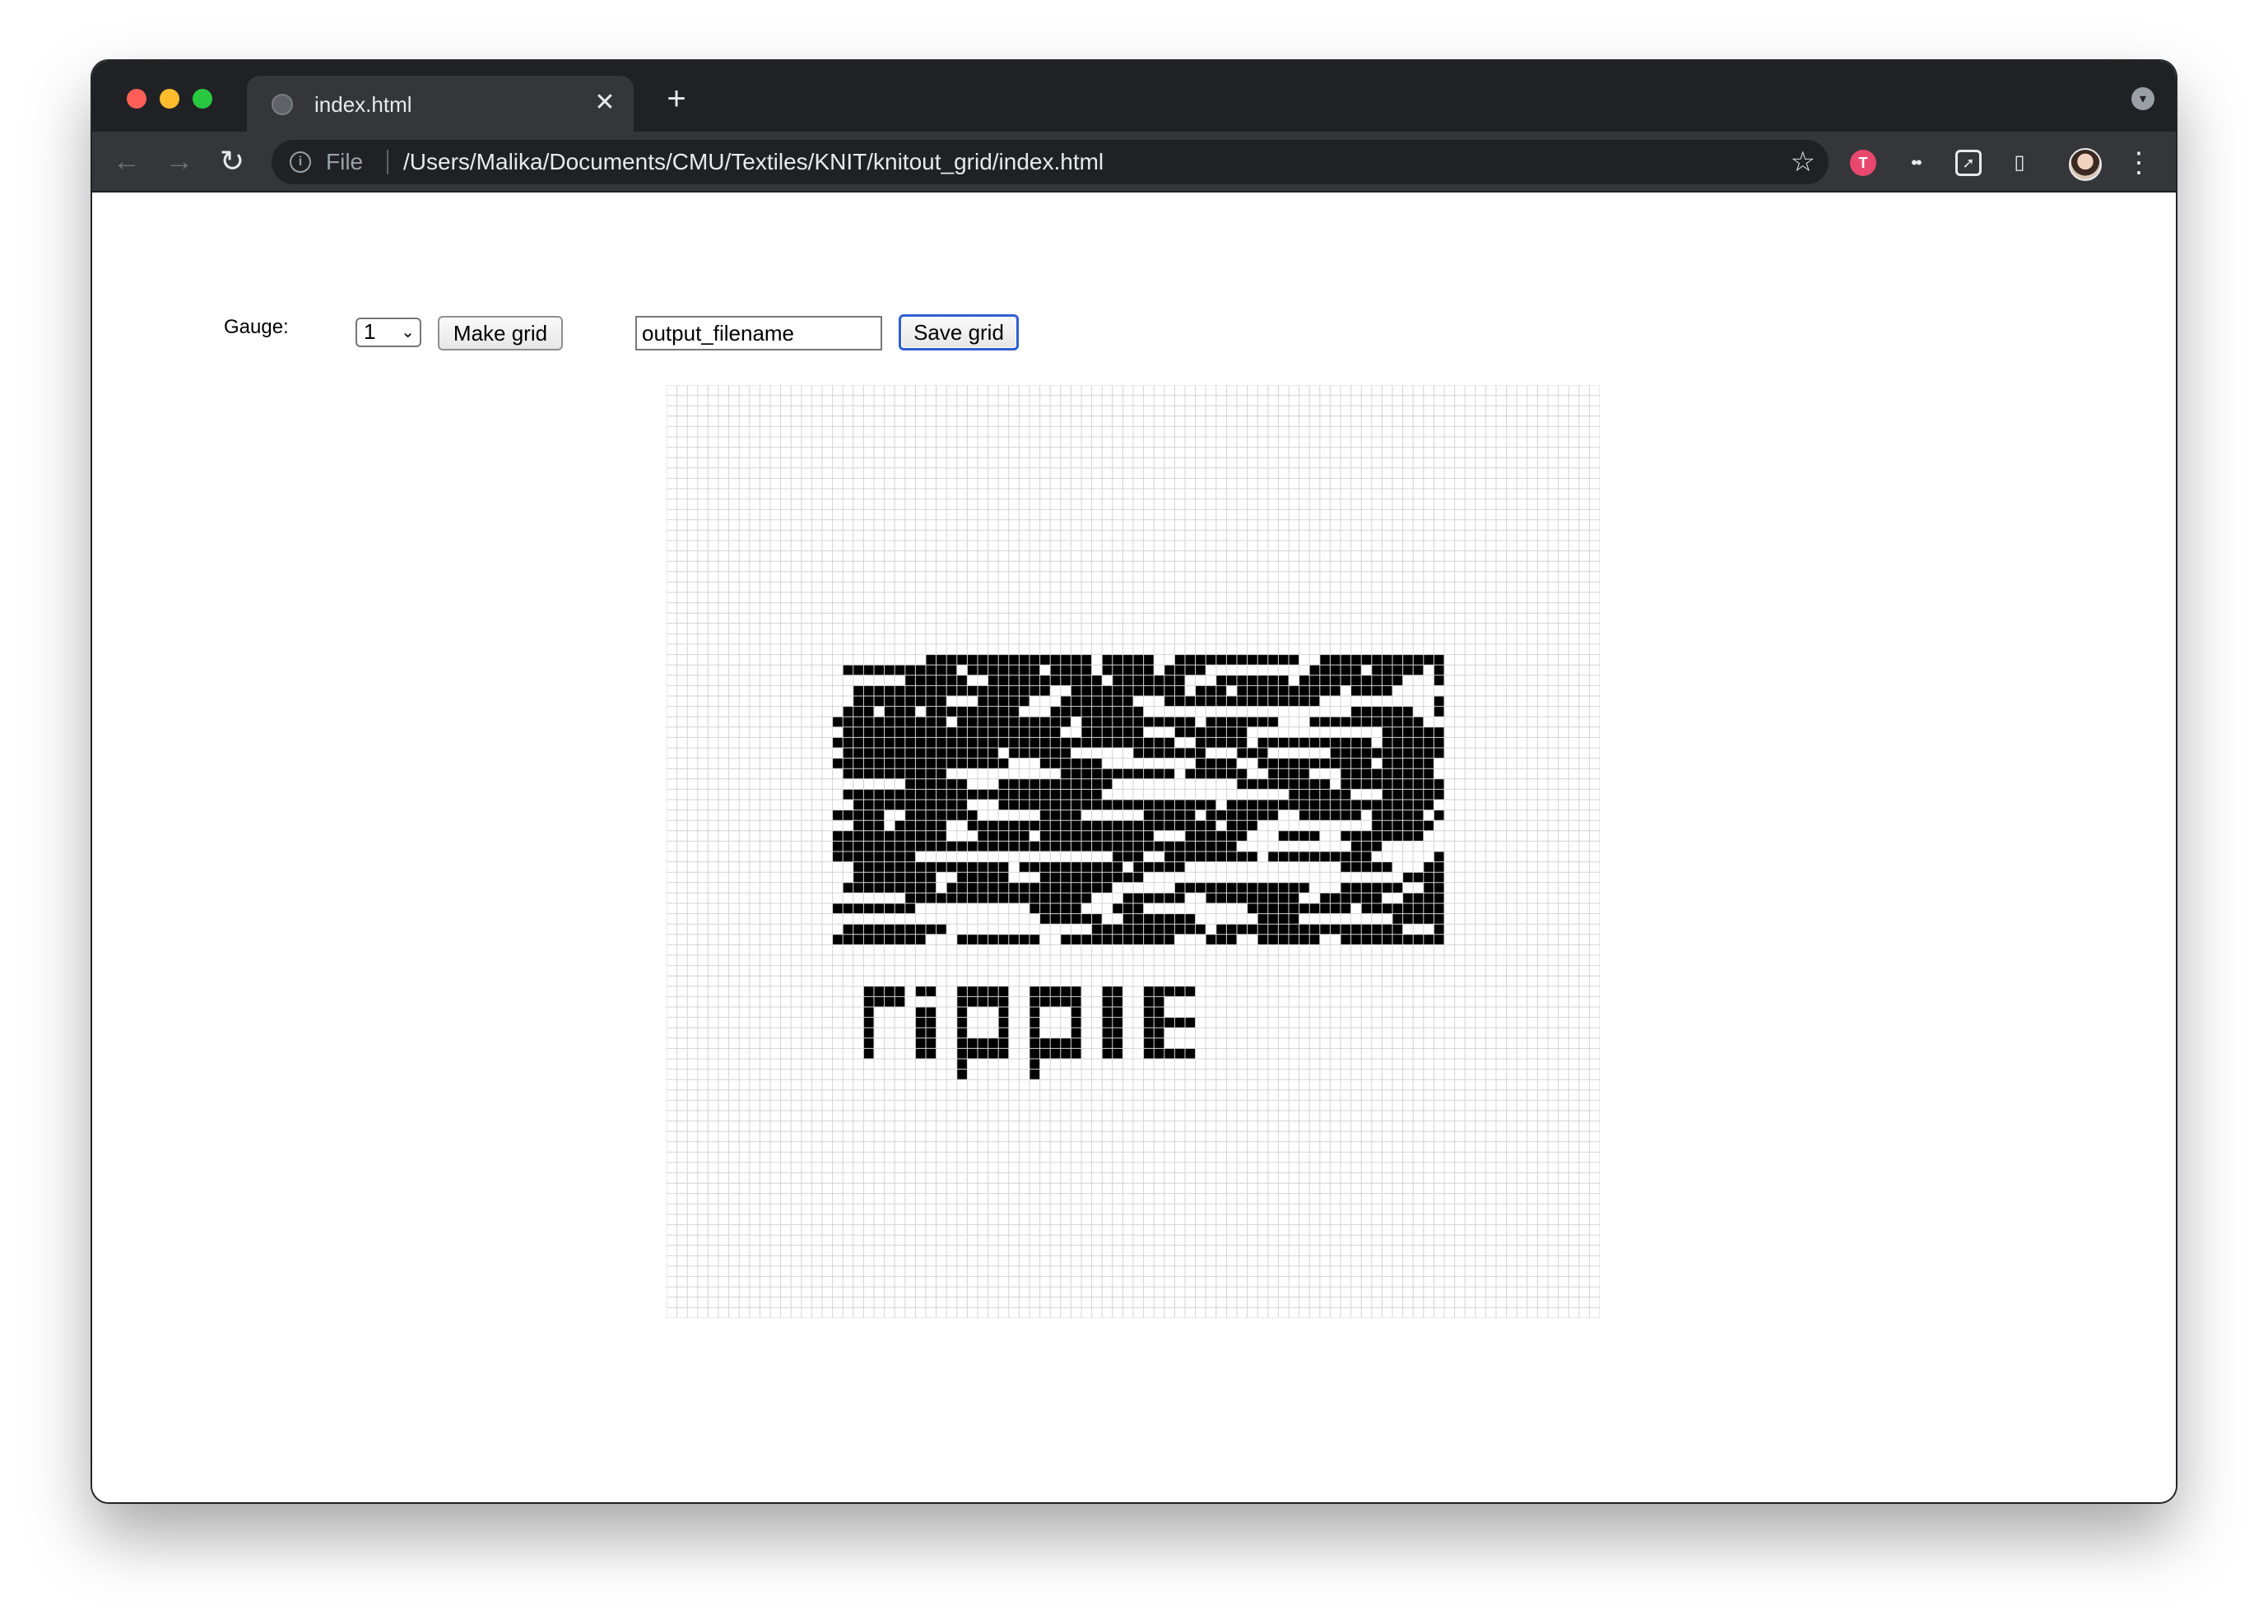  Describe the element at coordinates (170, 99) in the screenshot. I see `minimize-window-button` at that location.